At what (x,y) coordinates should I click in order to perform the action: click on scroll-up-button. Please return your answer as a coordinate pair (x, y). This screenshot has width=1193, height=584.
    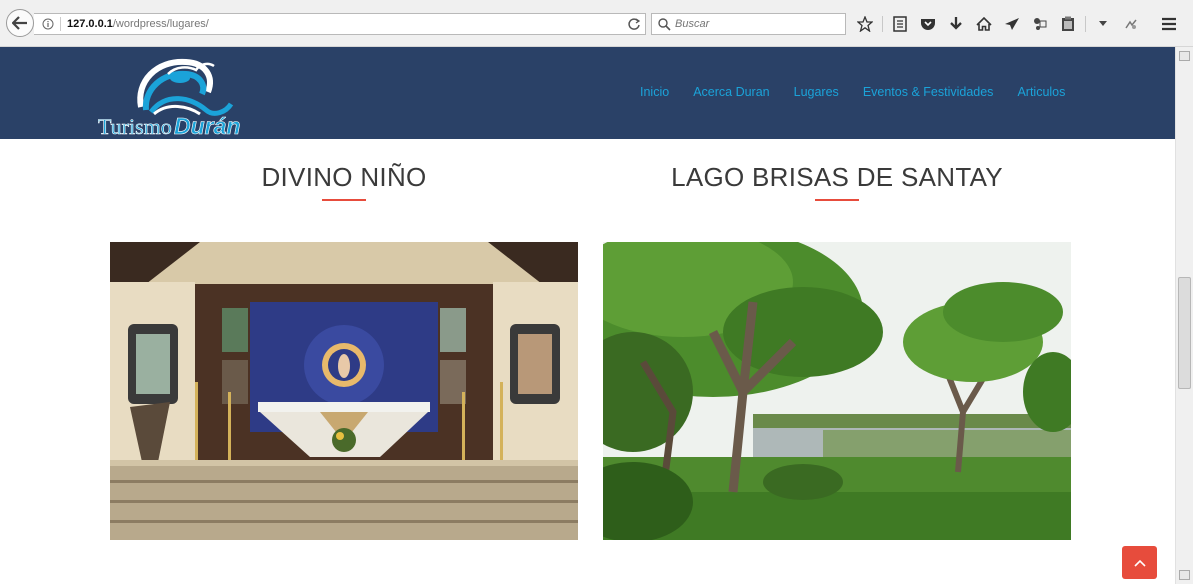
    Looking at the image, I should click on (1184, 56).